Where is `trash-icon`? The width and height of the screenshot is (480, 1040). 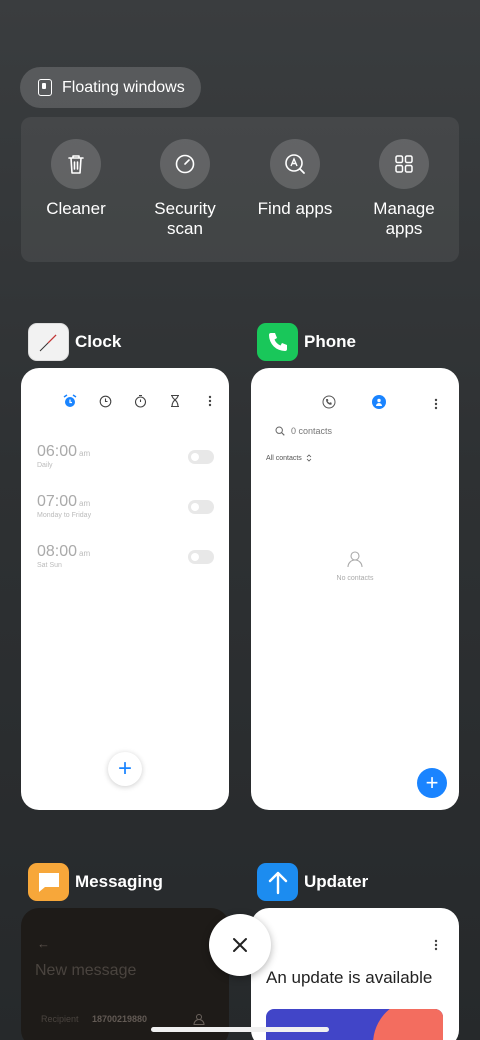
trash-icon is located at coordinates (76, 164).